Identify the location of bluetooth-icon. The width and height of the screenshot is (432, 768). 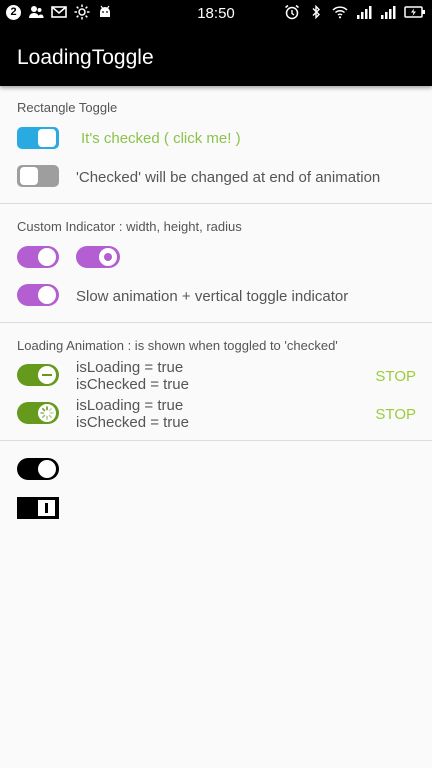
(316, 12).